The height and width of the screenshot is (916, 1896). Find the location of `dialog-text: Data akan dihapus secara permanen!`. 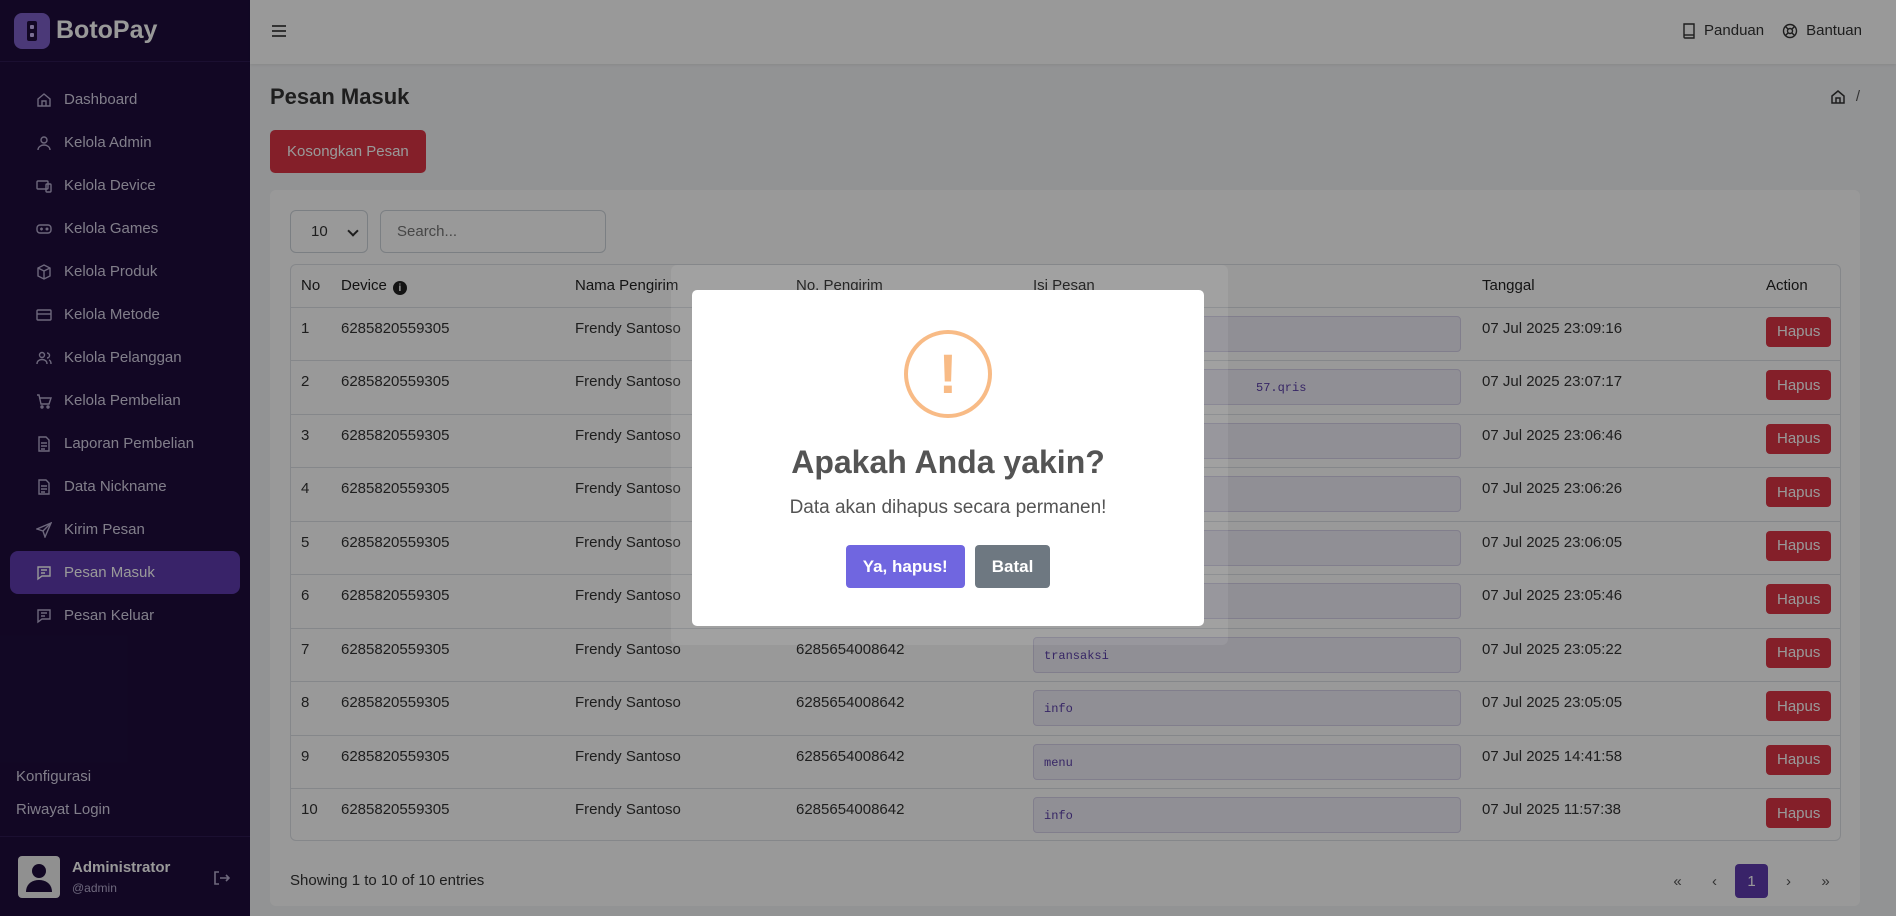

dialog-text: Data akan dihapus secara permanen! is located at coordinates (948, 507).